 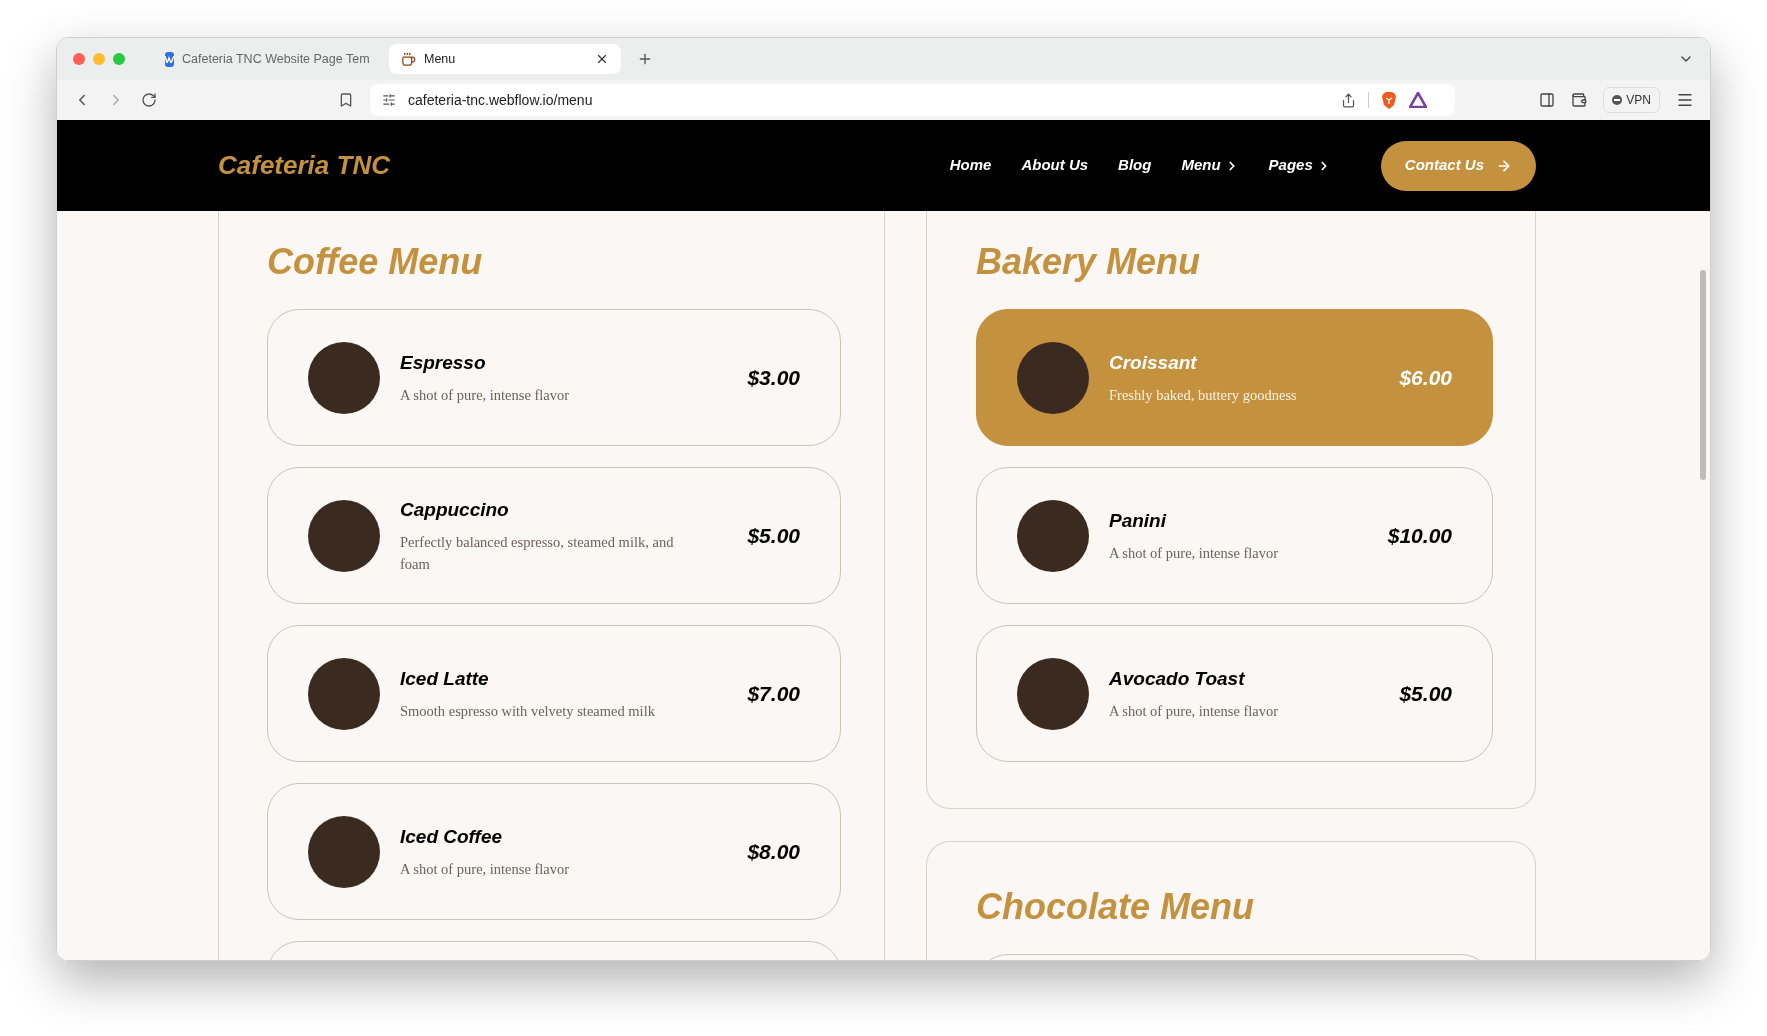 I want to click on wallet-icon, so click(x=1579, y=100).